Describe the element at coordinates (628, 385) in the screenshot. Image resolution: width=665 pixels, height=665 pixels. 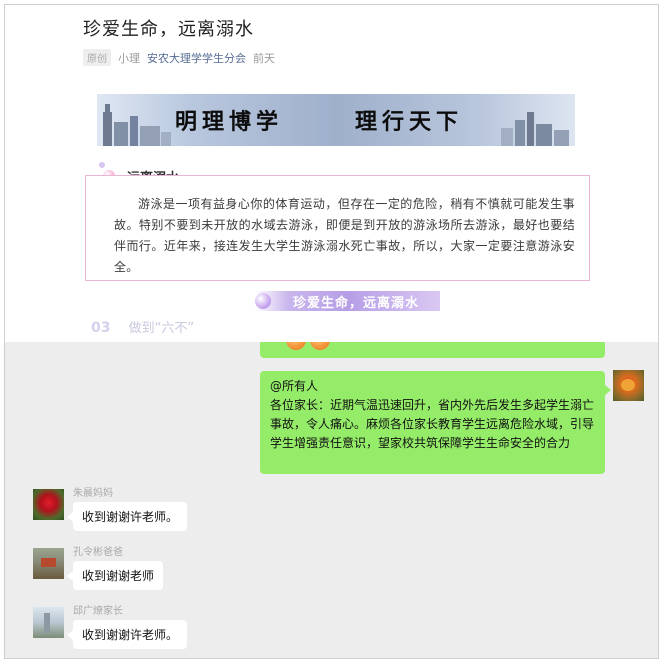
I see `sender-avatar` at that location.